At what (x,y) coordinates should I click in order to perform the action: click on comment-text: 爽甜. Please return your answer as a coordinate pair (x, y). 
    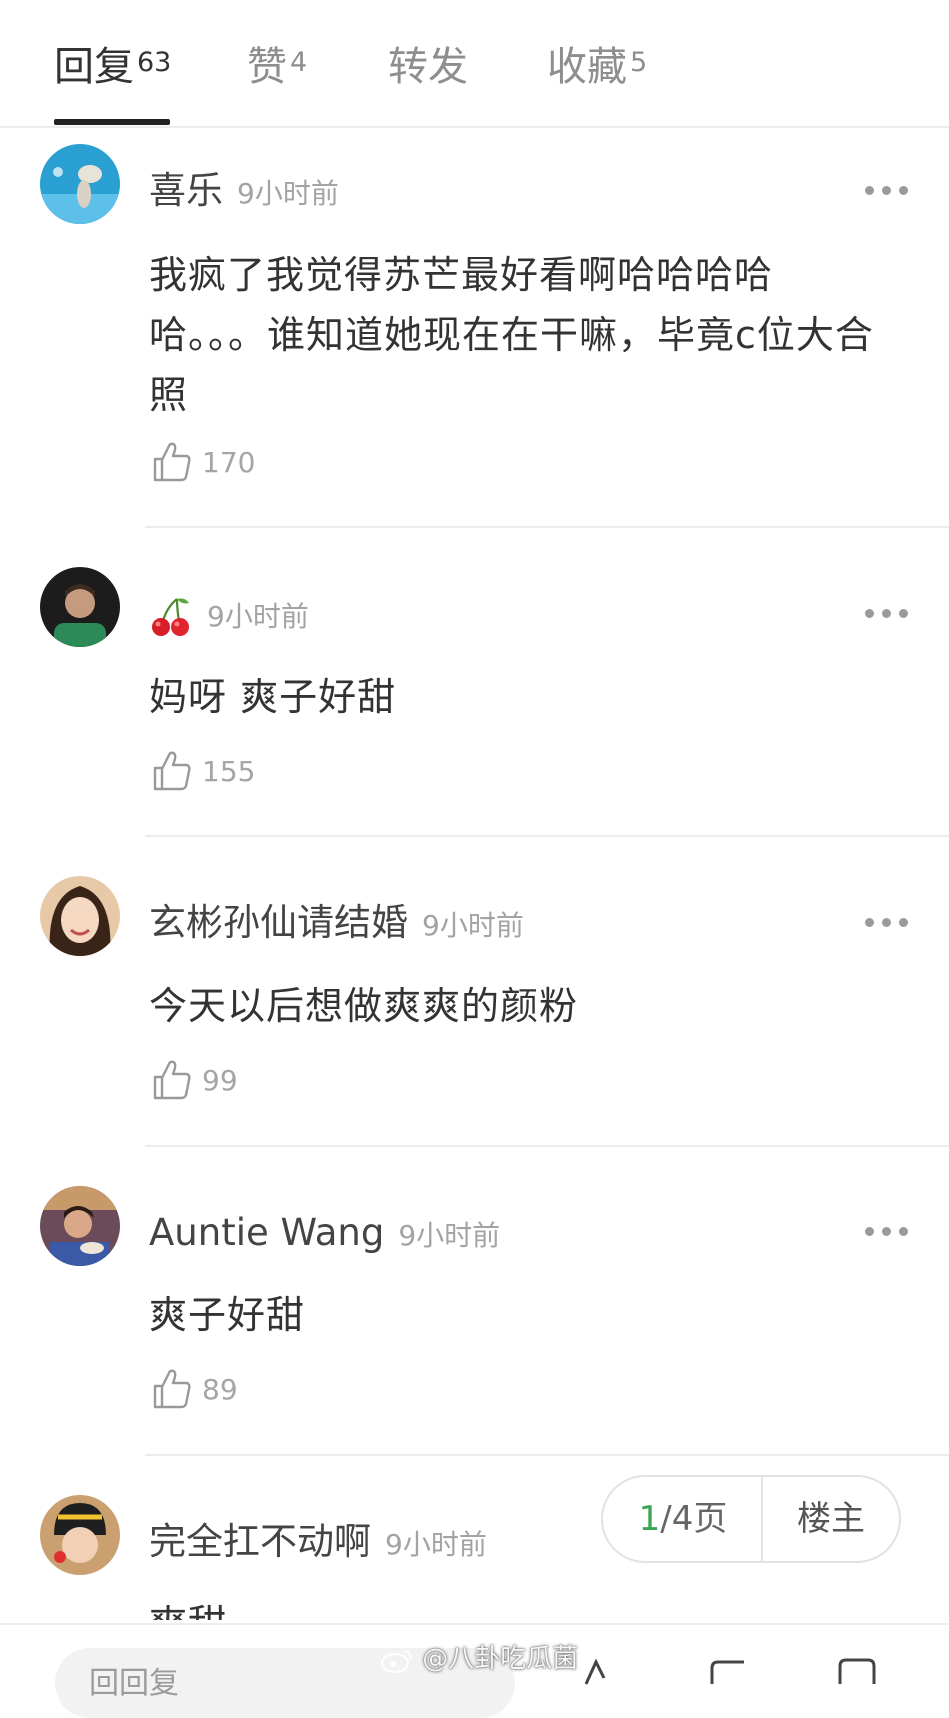
    Looking at the image, I should click on (529, 1607).